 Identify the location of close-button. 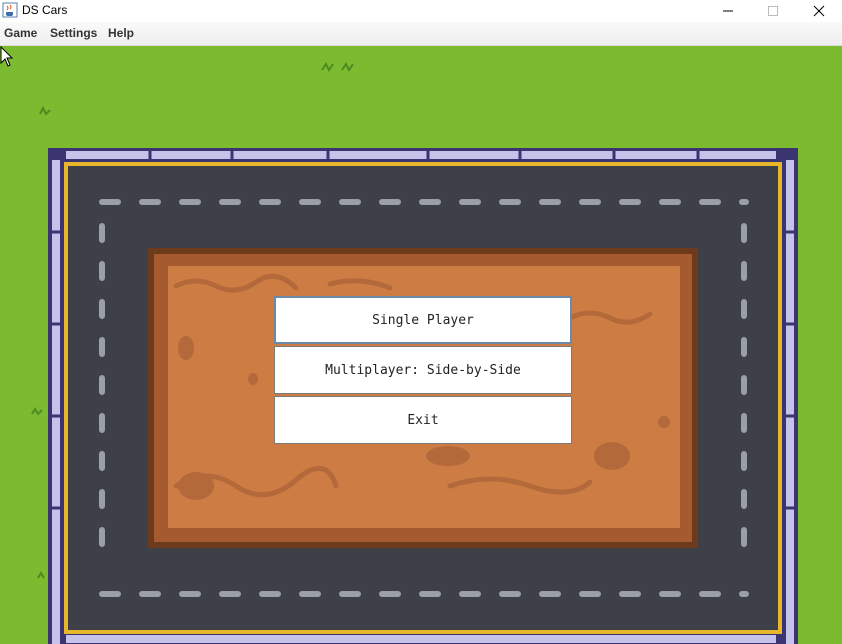
(819, 11).